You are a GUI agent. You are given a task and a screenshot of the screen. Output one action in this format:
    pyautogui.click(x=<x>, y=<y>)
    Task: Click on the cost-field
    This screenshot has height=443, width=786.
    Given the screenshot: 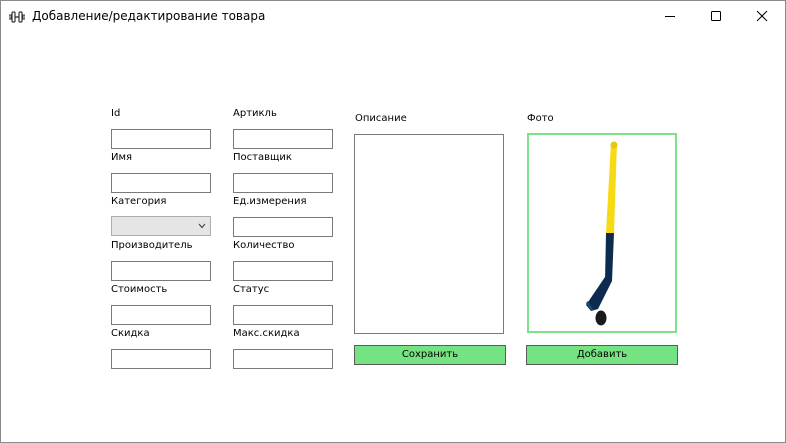 What is the action you would take?
    pyautogui.click(x=161, y=315)
    